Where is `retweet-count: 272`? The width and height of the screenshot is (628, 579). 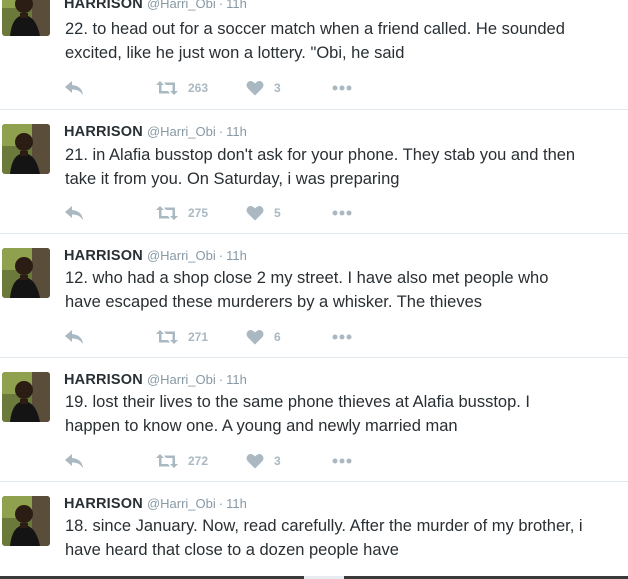
retweet-count: 272 is located at coordinates (198, 461).